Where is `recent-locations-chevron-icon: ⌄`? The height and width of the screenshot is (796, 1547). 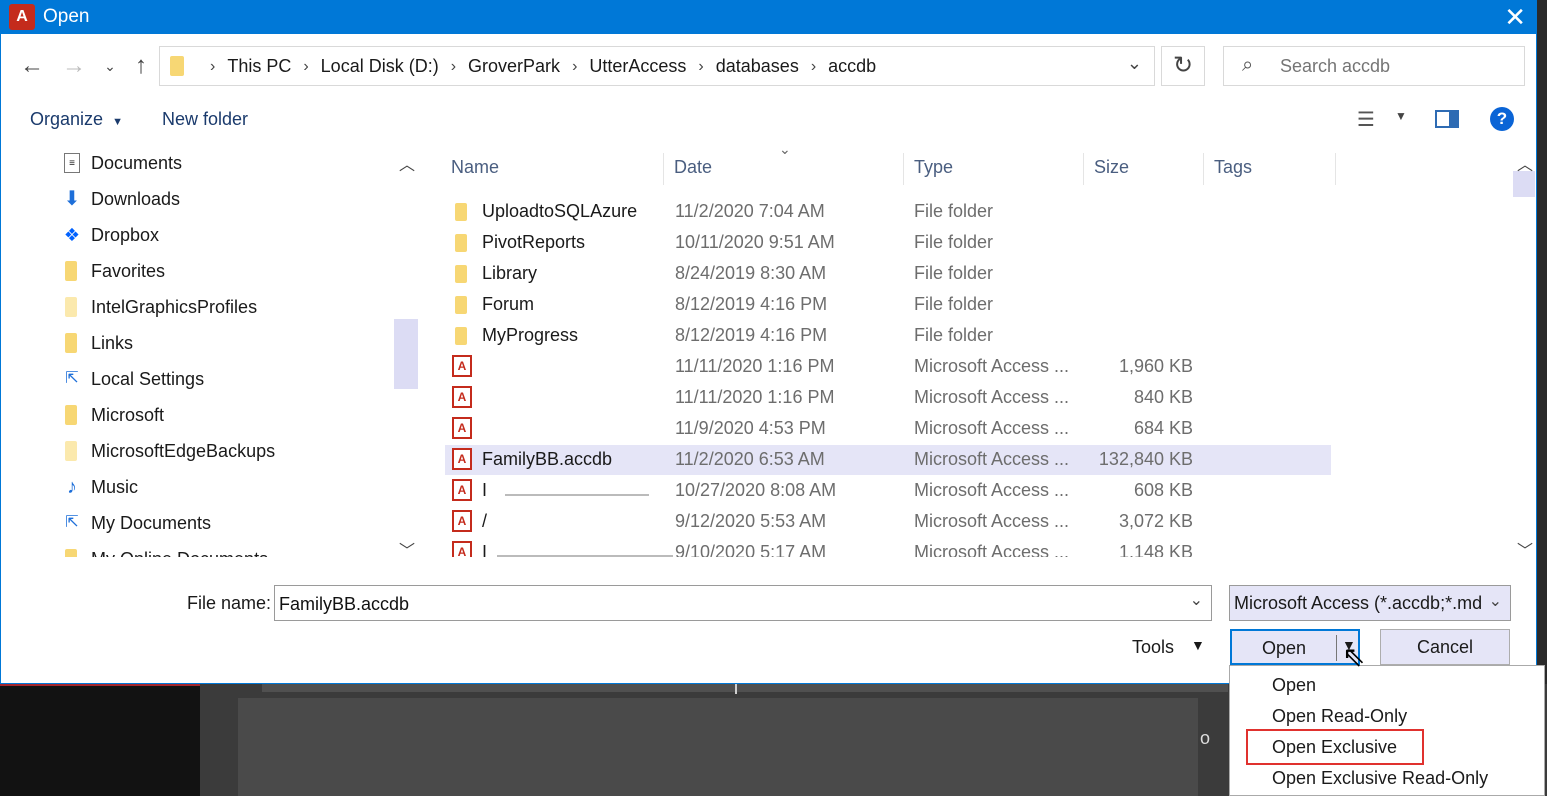 recent-locations-chevron-icon: ⌄ is located at coordinates (110, 66).